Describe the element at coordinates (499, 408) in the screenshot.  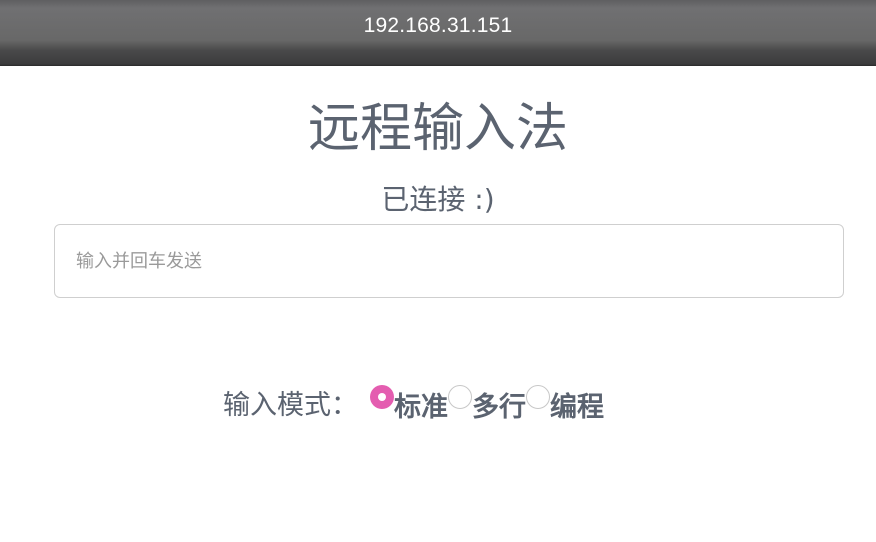
I see `radio-multiline-label: 多行` at that location.